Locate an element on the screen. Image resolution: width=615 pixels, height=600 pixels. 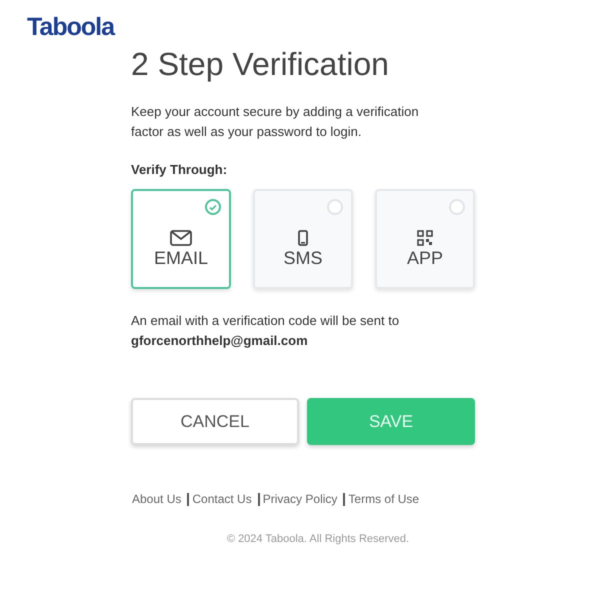
description: Keep your account secure by adding a verification factor as well as your password to login. is located at coordinates (275, 122).